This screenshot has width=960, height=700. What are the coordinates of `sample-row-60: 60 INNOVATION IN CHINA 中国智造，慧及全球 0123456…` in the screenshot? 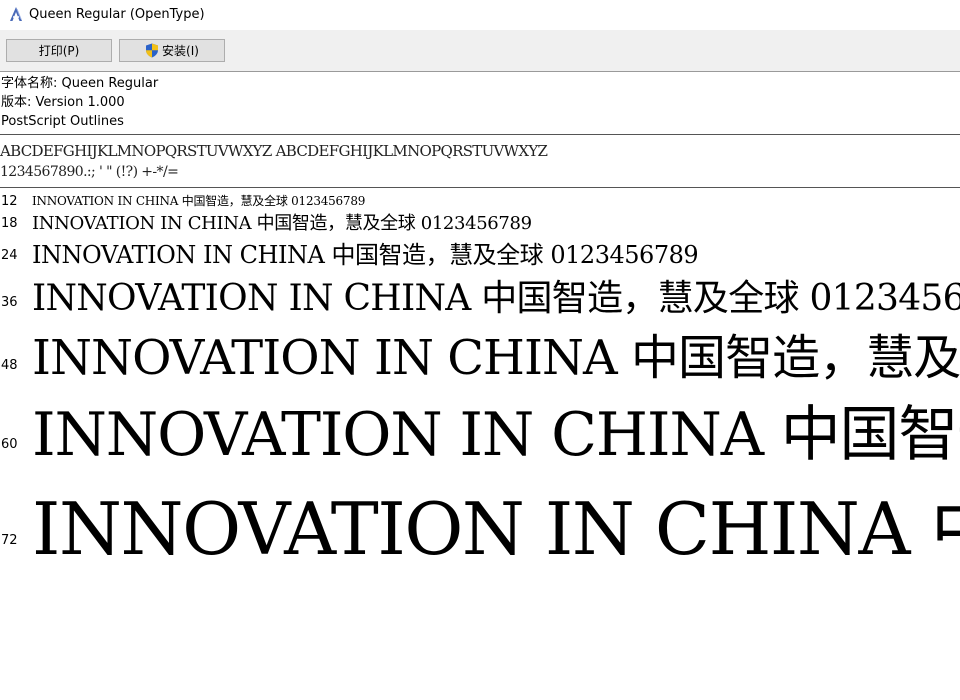 It's located at (480, 424).